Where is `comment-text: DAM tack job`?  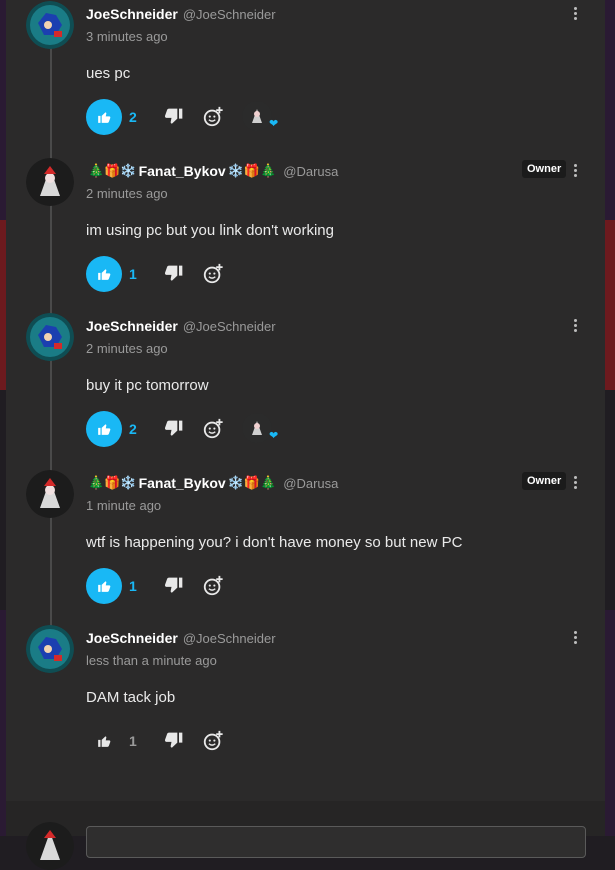
comment-text: DAM tack job is located at coordinates (131, 697).